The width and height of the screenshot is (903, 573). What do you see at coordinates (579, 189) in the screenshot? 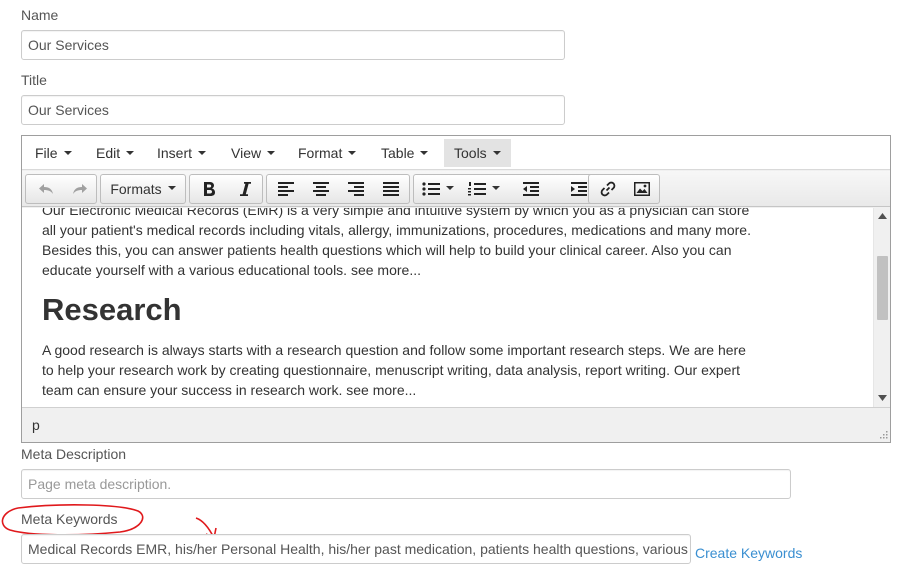
I see `indent-icon` at bounding box center [579, 189].